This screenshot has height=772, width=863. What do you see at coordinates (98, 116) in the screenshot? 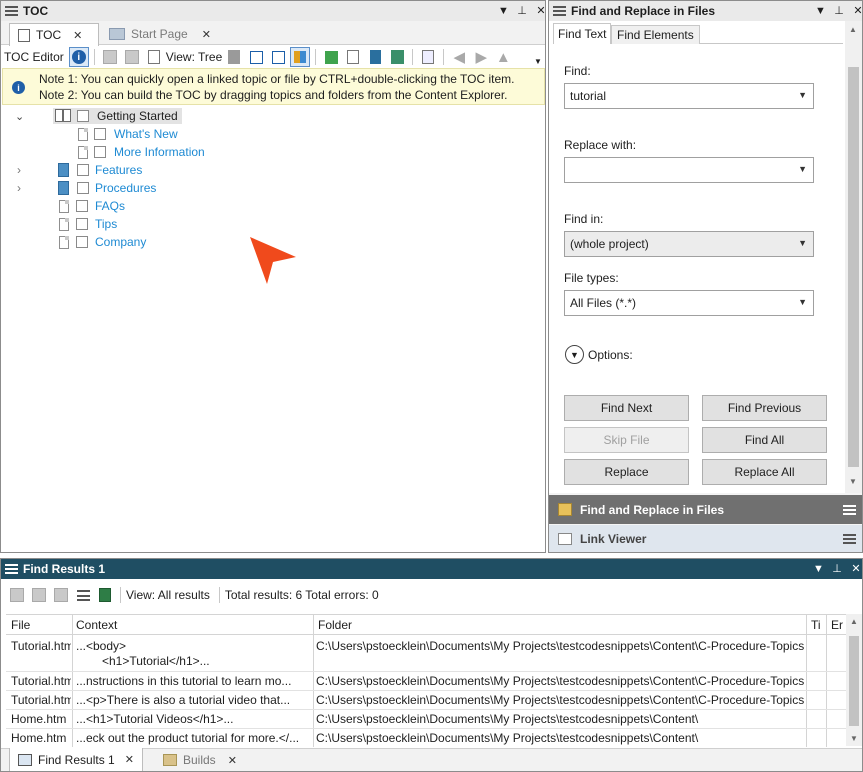
I see `tree-item-getting-started: ⌄ Getting Started` at bounding box center [98, 116].